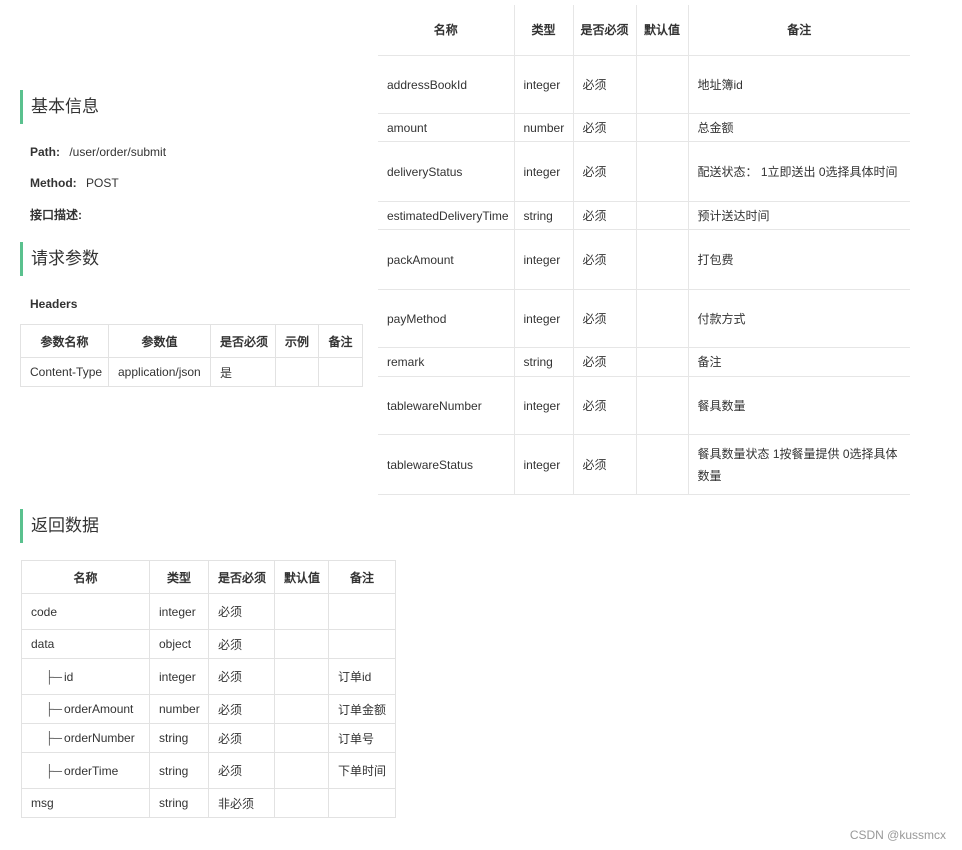 The width and height of the screenshot is (962, 850). I want to click on table-row: code integer 必须, so click(208, 611).